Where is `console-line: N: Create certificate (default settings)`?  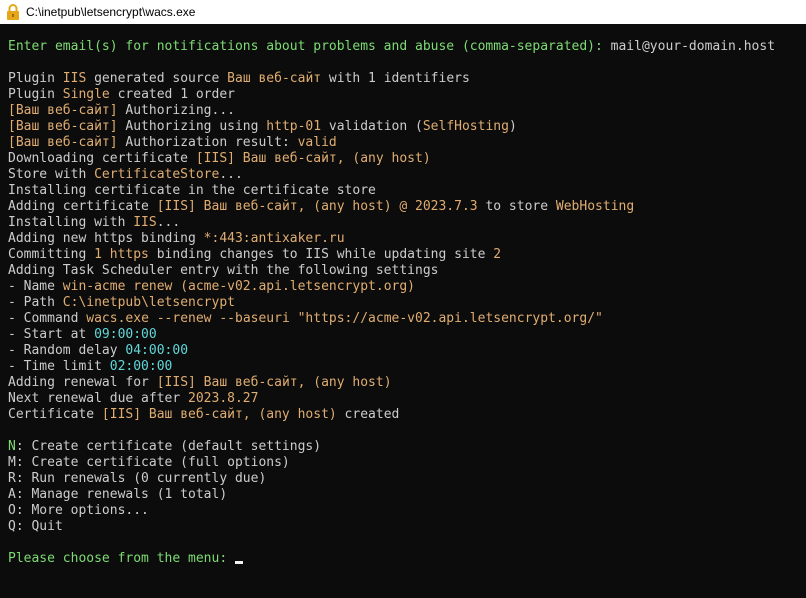 console-line: N: Create certificate (default settings) is located at coordinates (391, 447).